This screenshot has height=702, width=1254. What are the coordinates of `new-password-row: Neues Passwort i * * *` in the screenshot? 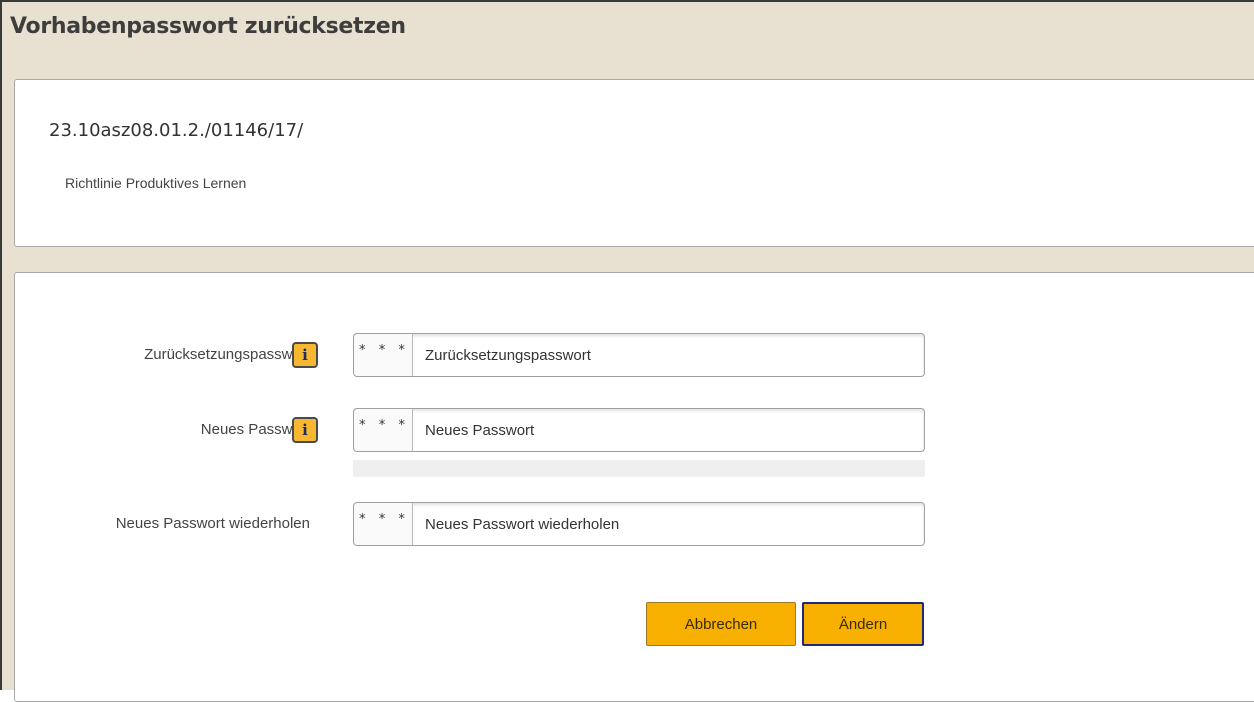 It's located at (515, 442).